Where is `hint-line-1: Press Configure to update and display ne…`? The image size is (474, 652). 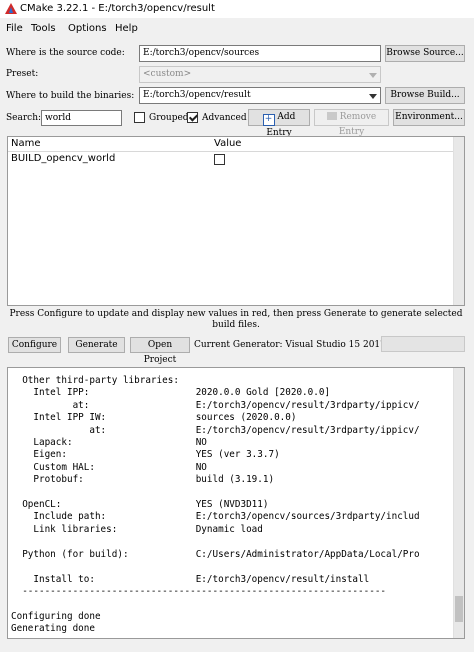 hint-line-1: Press Configure to update and display ne… is located at coordinates (236, 314).